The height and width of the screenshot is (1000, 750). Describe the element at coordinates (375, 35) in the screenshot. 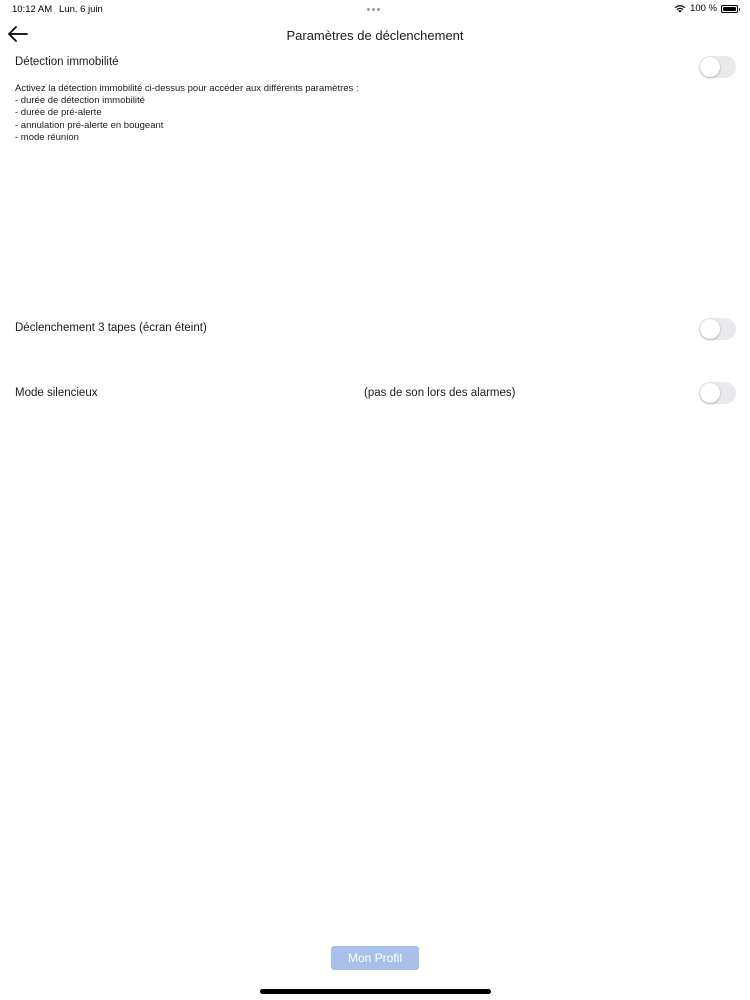

I see `page-title: Paramètres de déclenchement` at that location.